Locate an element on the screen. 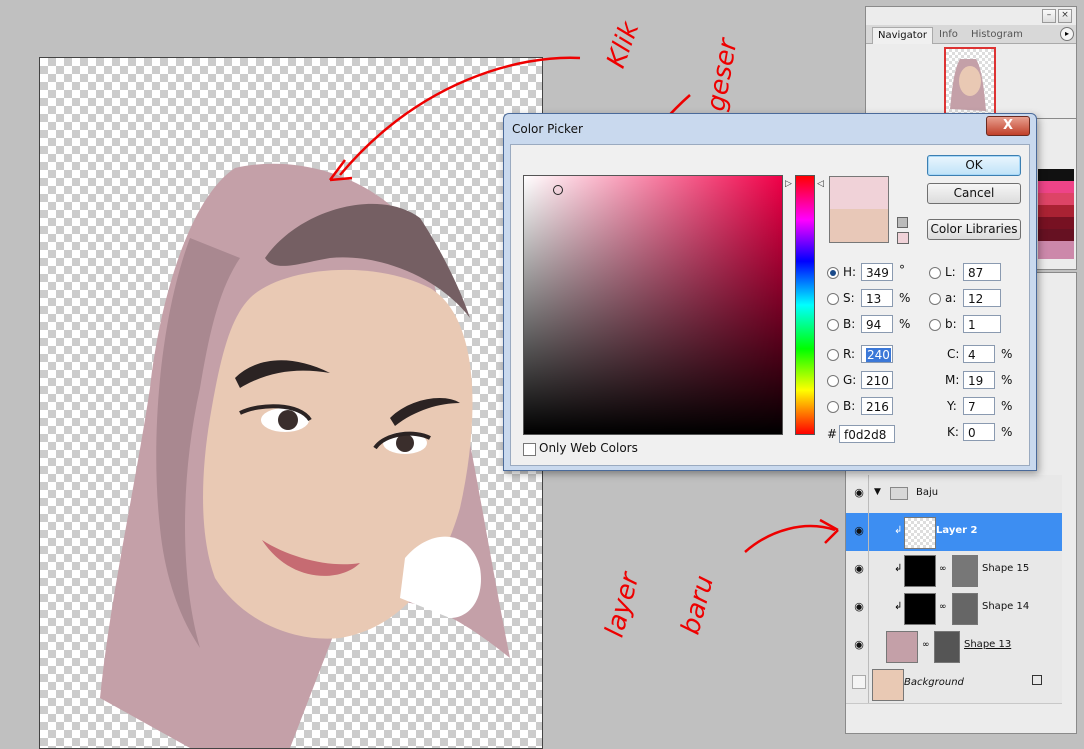  layer-name: Shape 15 is located at coordinates (1006, 568).